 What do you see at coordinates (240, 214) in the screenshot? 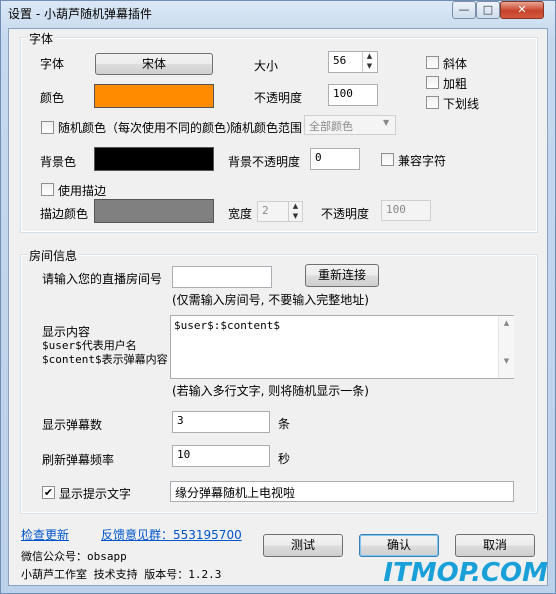
I see `width-label: 宽度` at bounding box center [240, 214].